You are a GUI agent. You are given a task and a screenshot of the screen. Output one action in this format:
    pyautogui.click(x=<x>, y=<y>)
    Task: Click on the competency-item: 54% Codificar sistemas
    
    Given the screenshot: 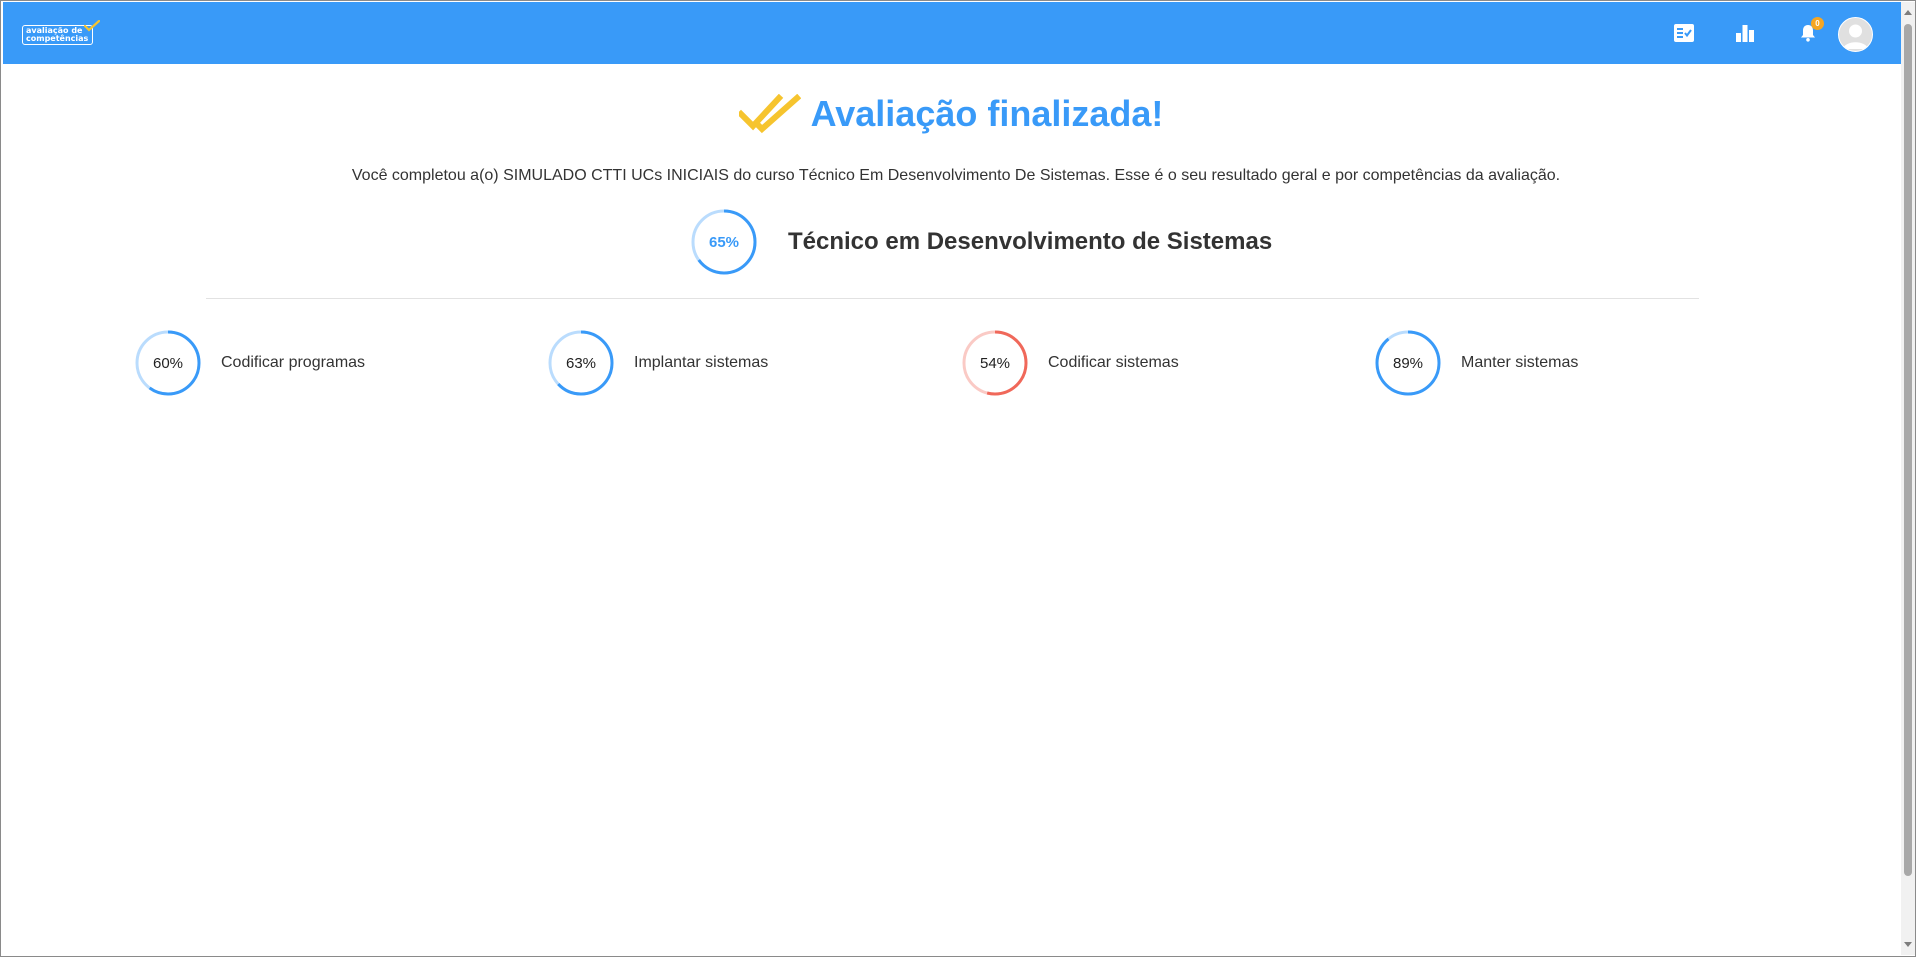 What is the action you would take?
    pyautogui.click(x=1070, y=363)
    